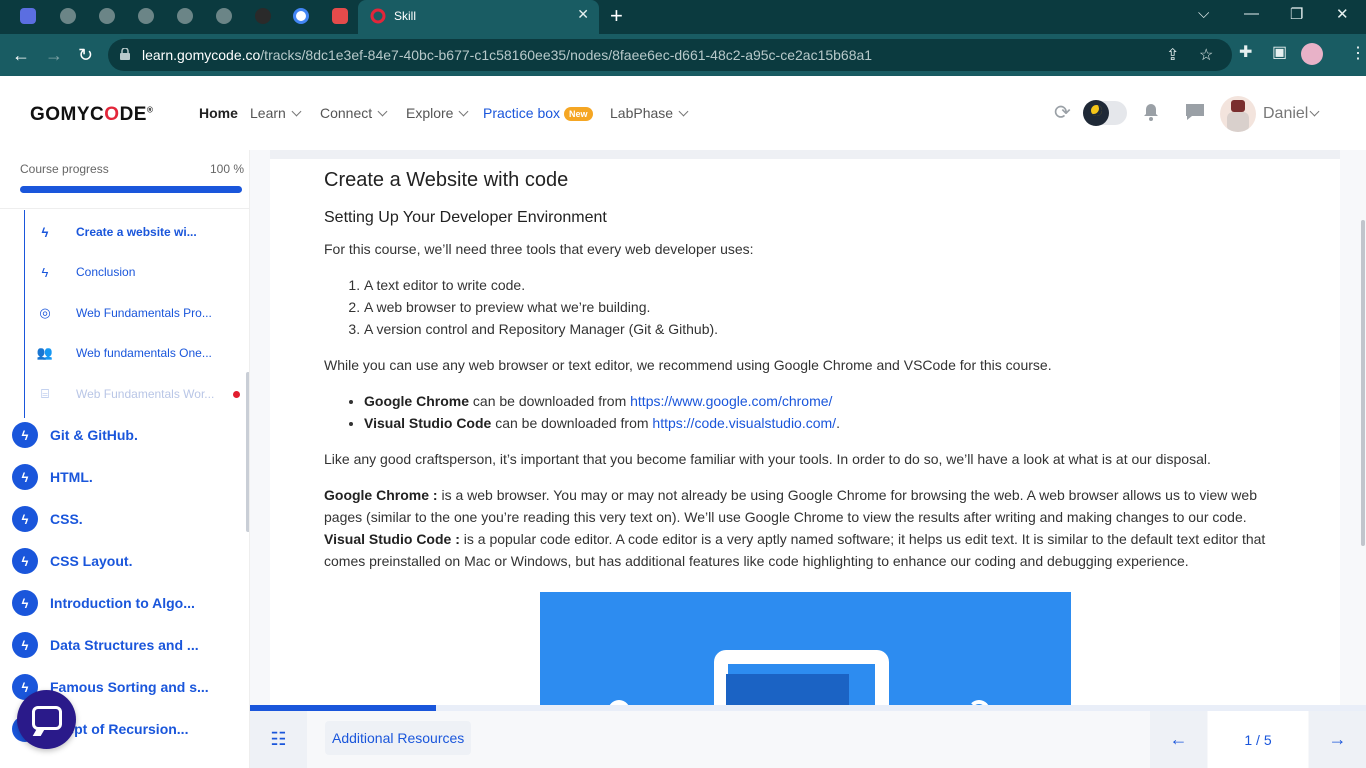 The width and height of the screenshot is (1366, 768). I want to click on extensions-puzzle-icon: ✚, so click(1245, 52).